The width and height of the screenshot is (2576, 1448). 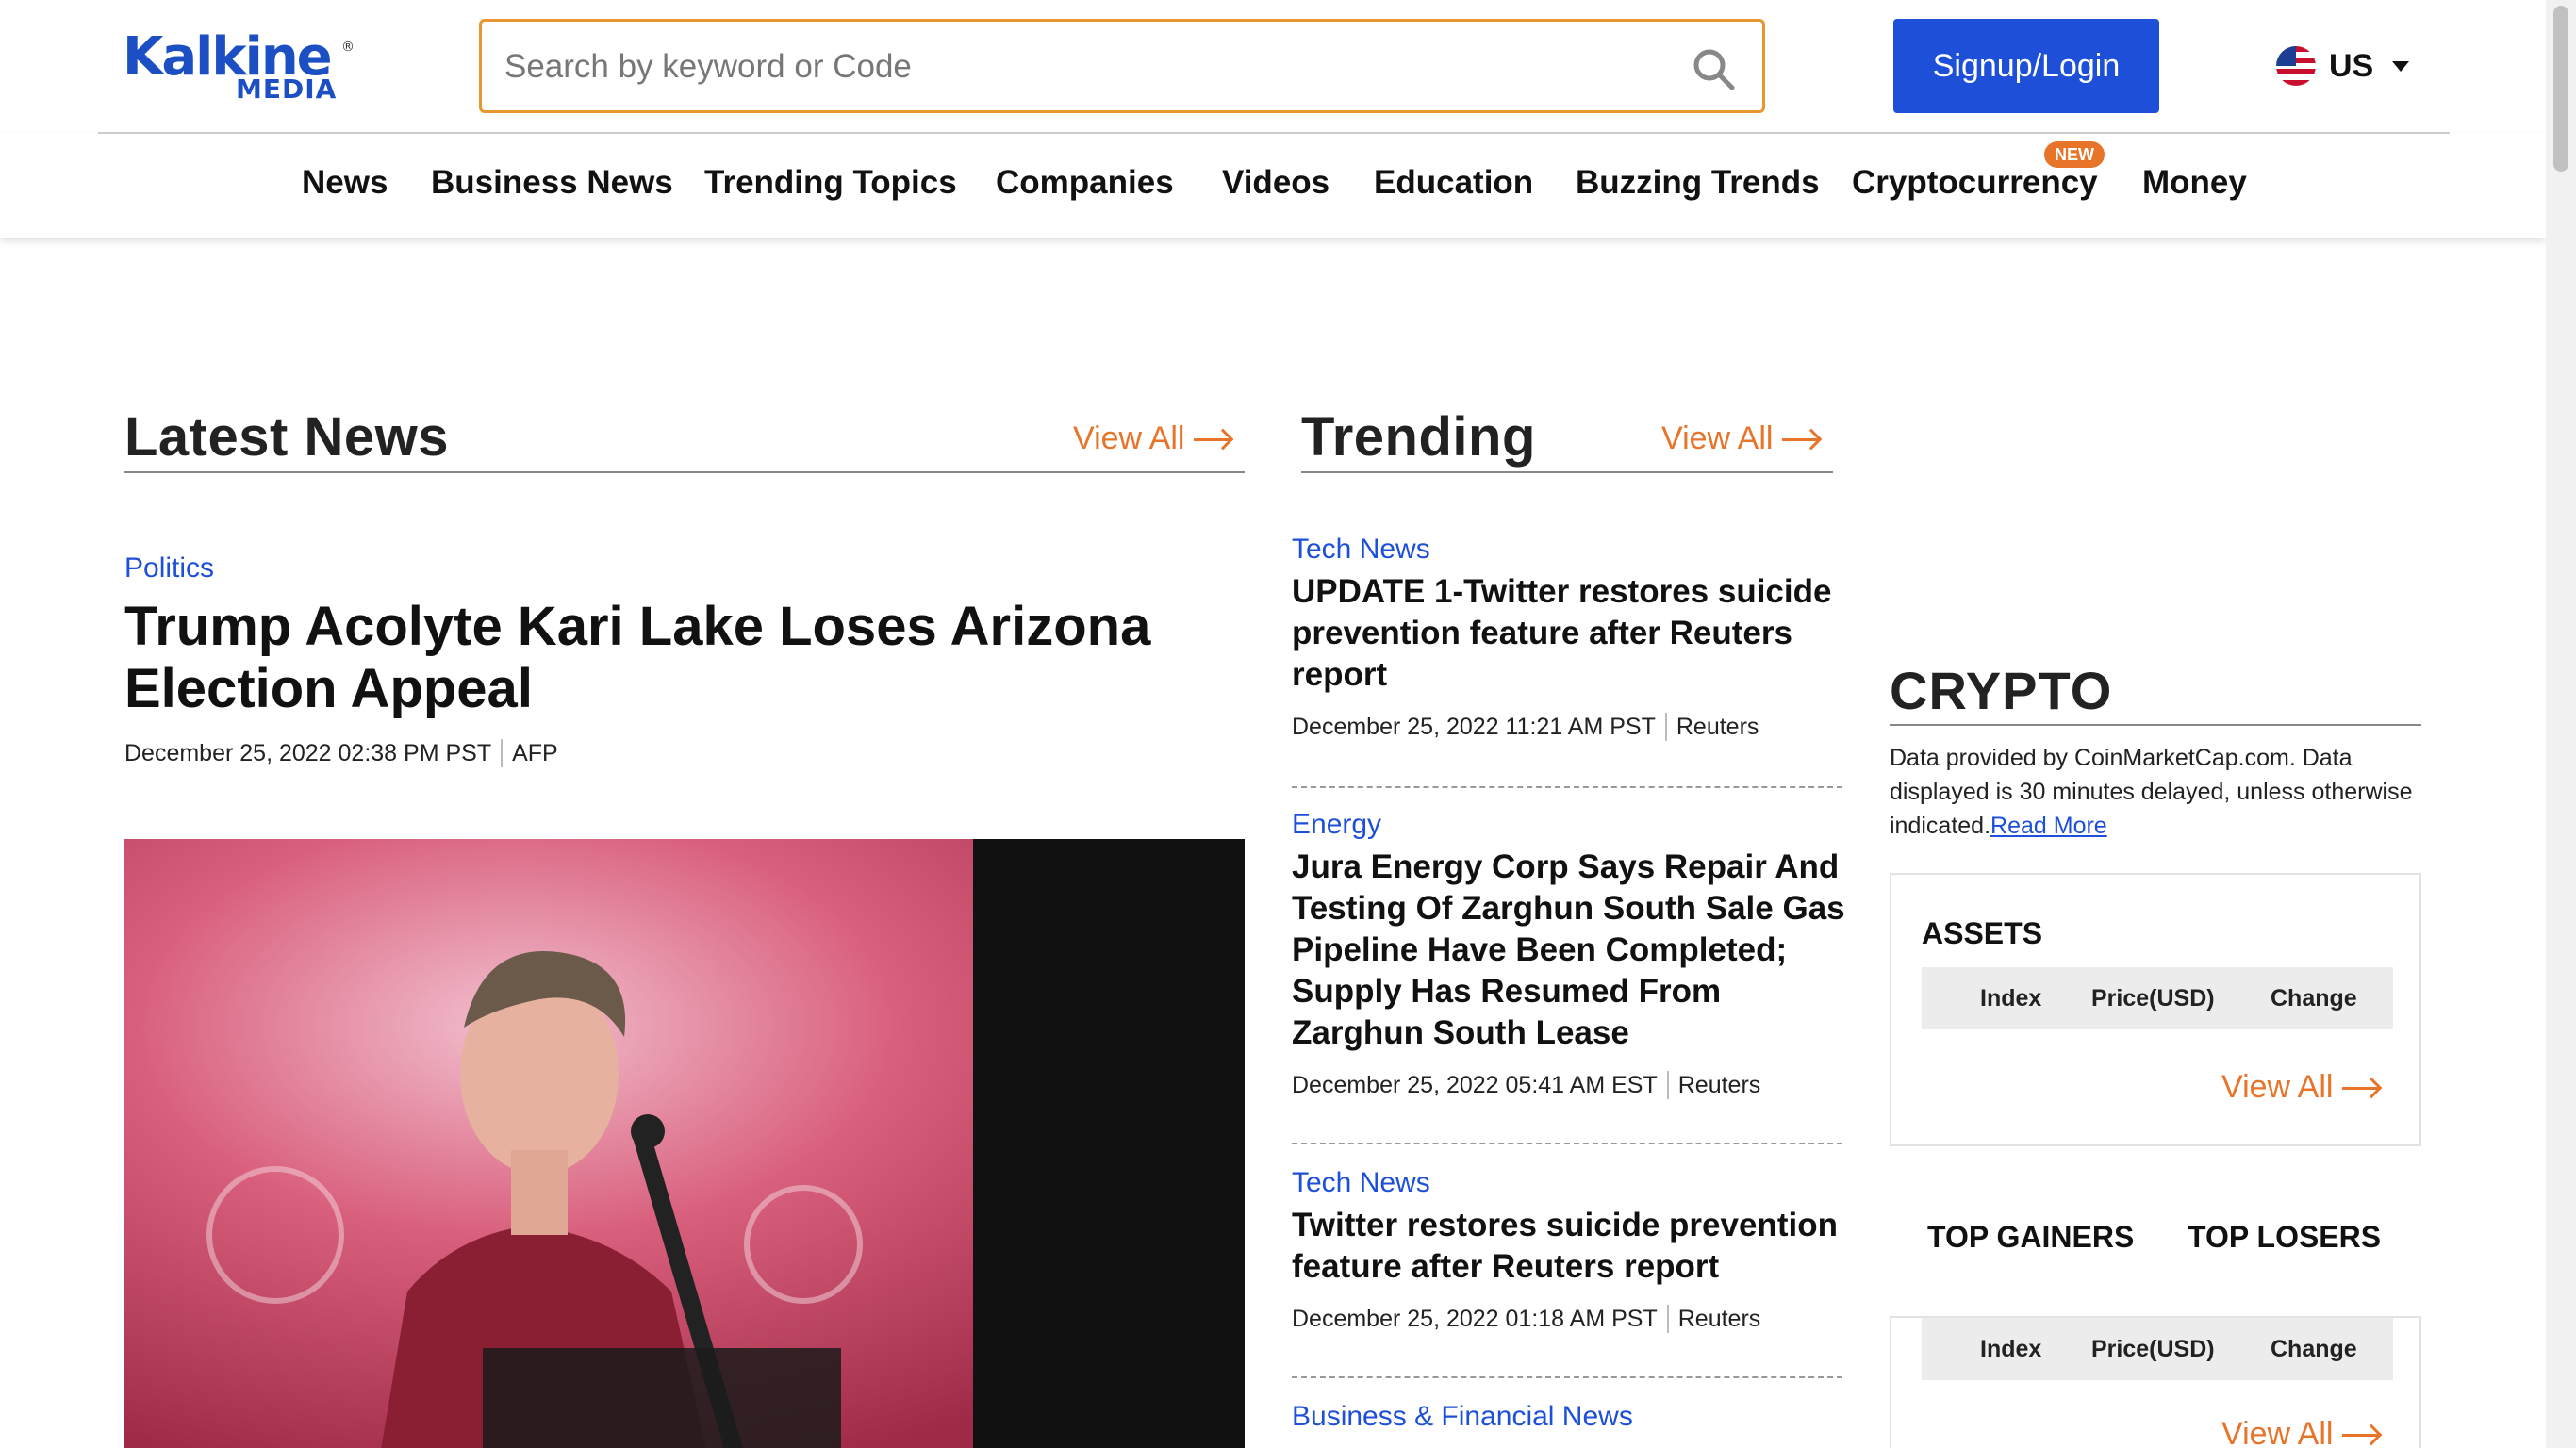 I want to click on gainers-table-header: Index Price(USD) Change, so click(x=2157, y=1349).